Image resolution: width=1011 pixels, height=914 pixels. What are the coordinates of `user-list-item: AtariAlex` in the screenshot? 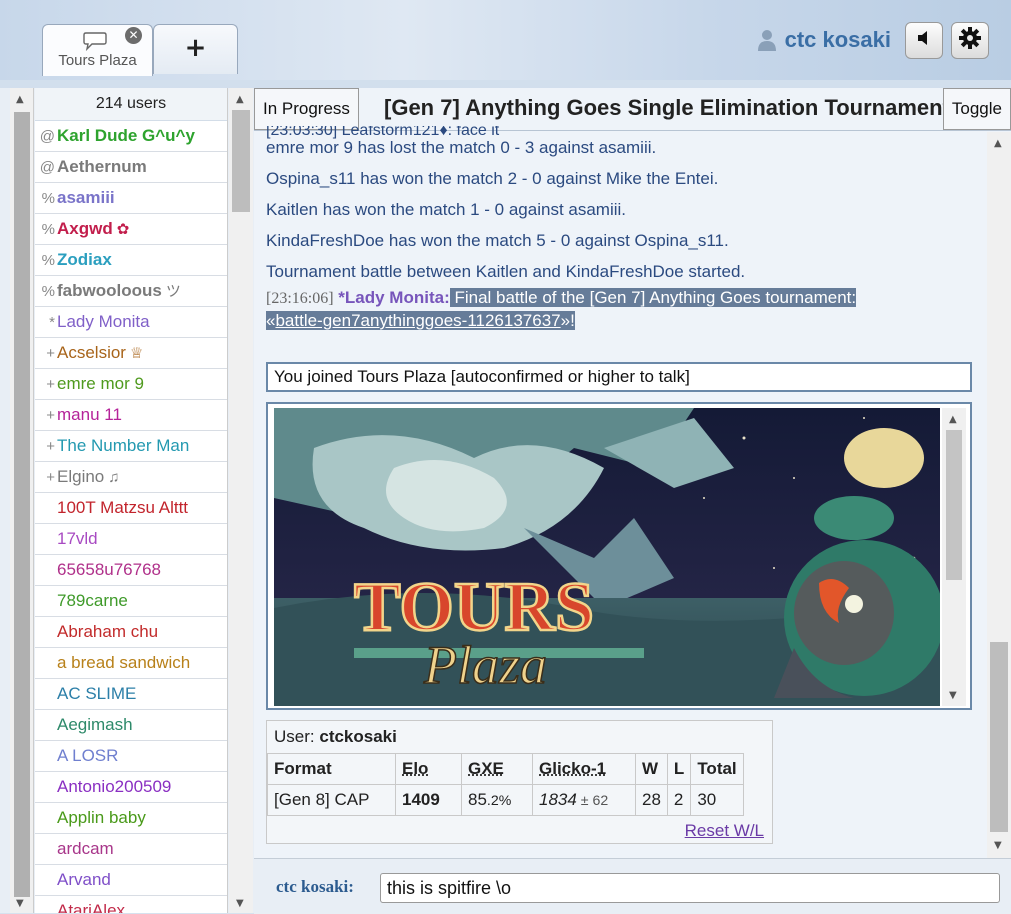 It's located at (131, 904).